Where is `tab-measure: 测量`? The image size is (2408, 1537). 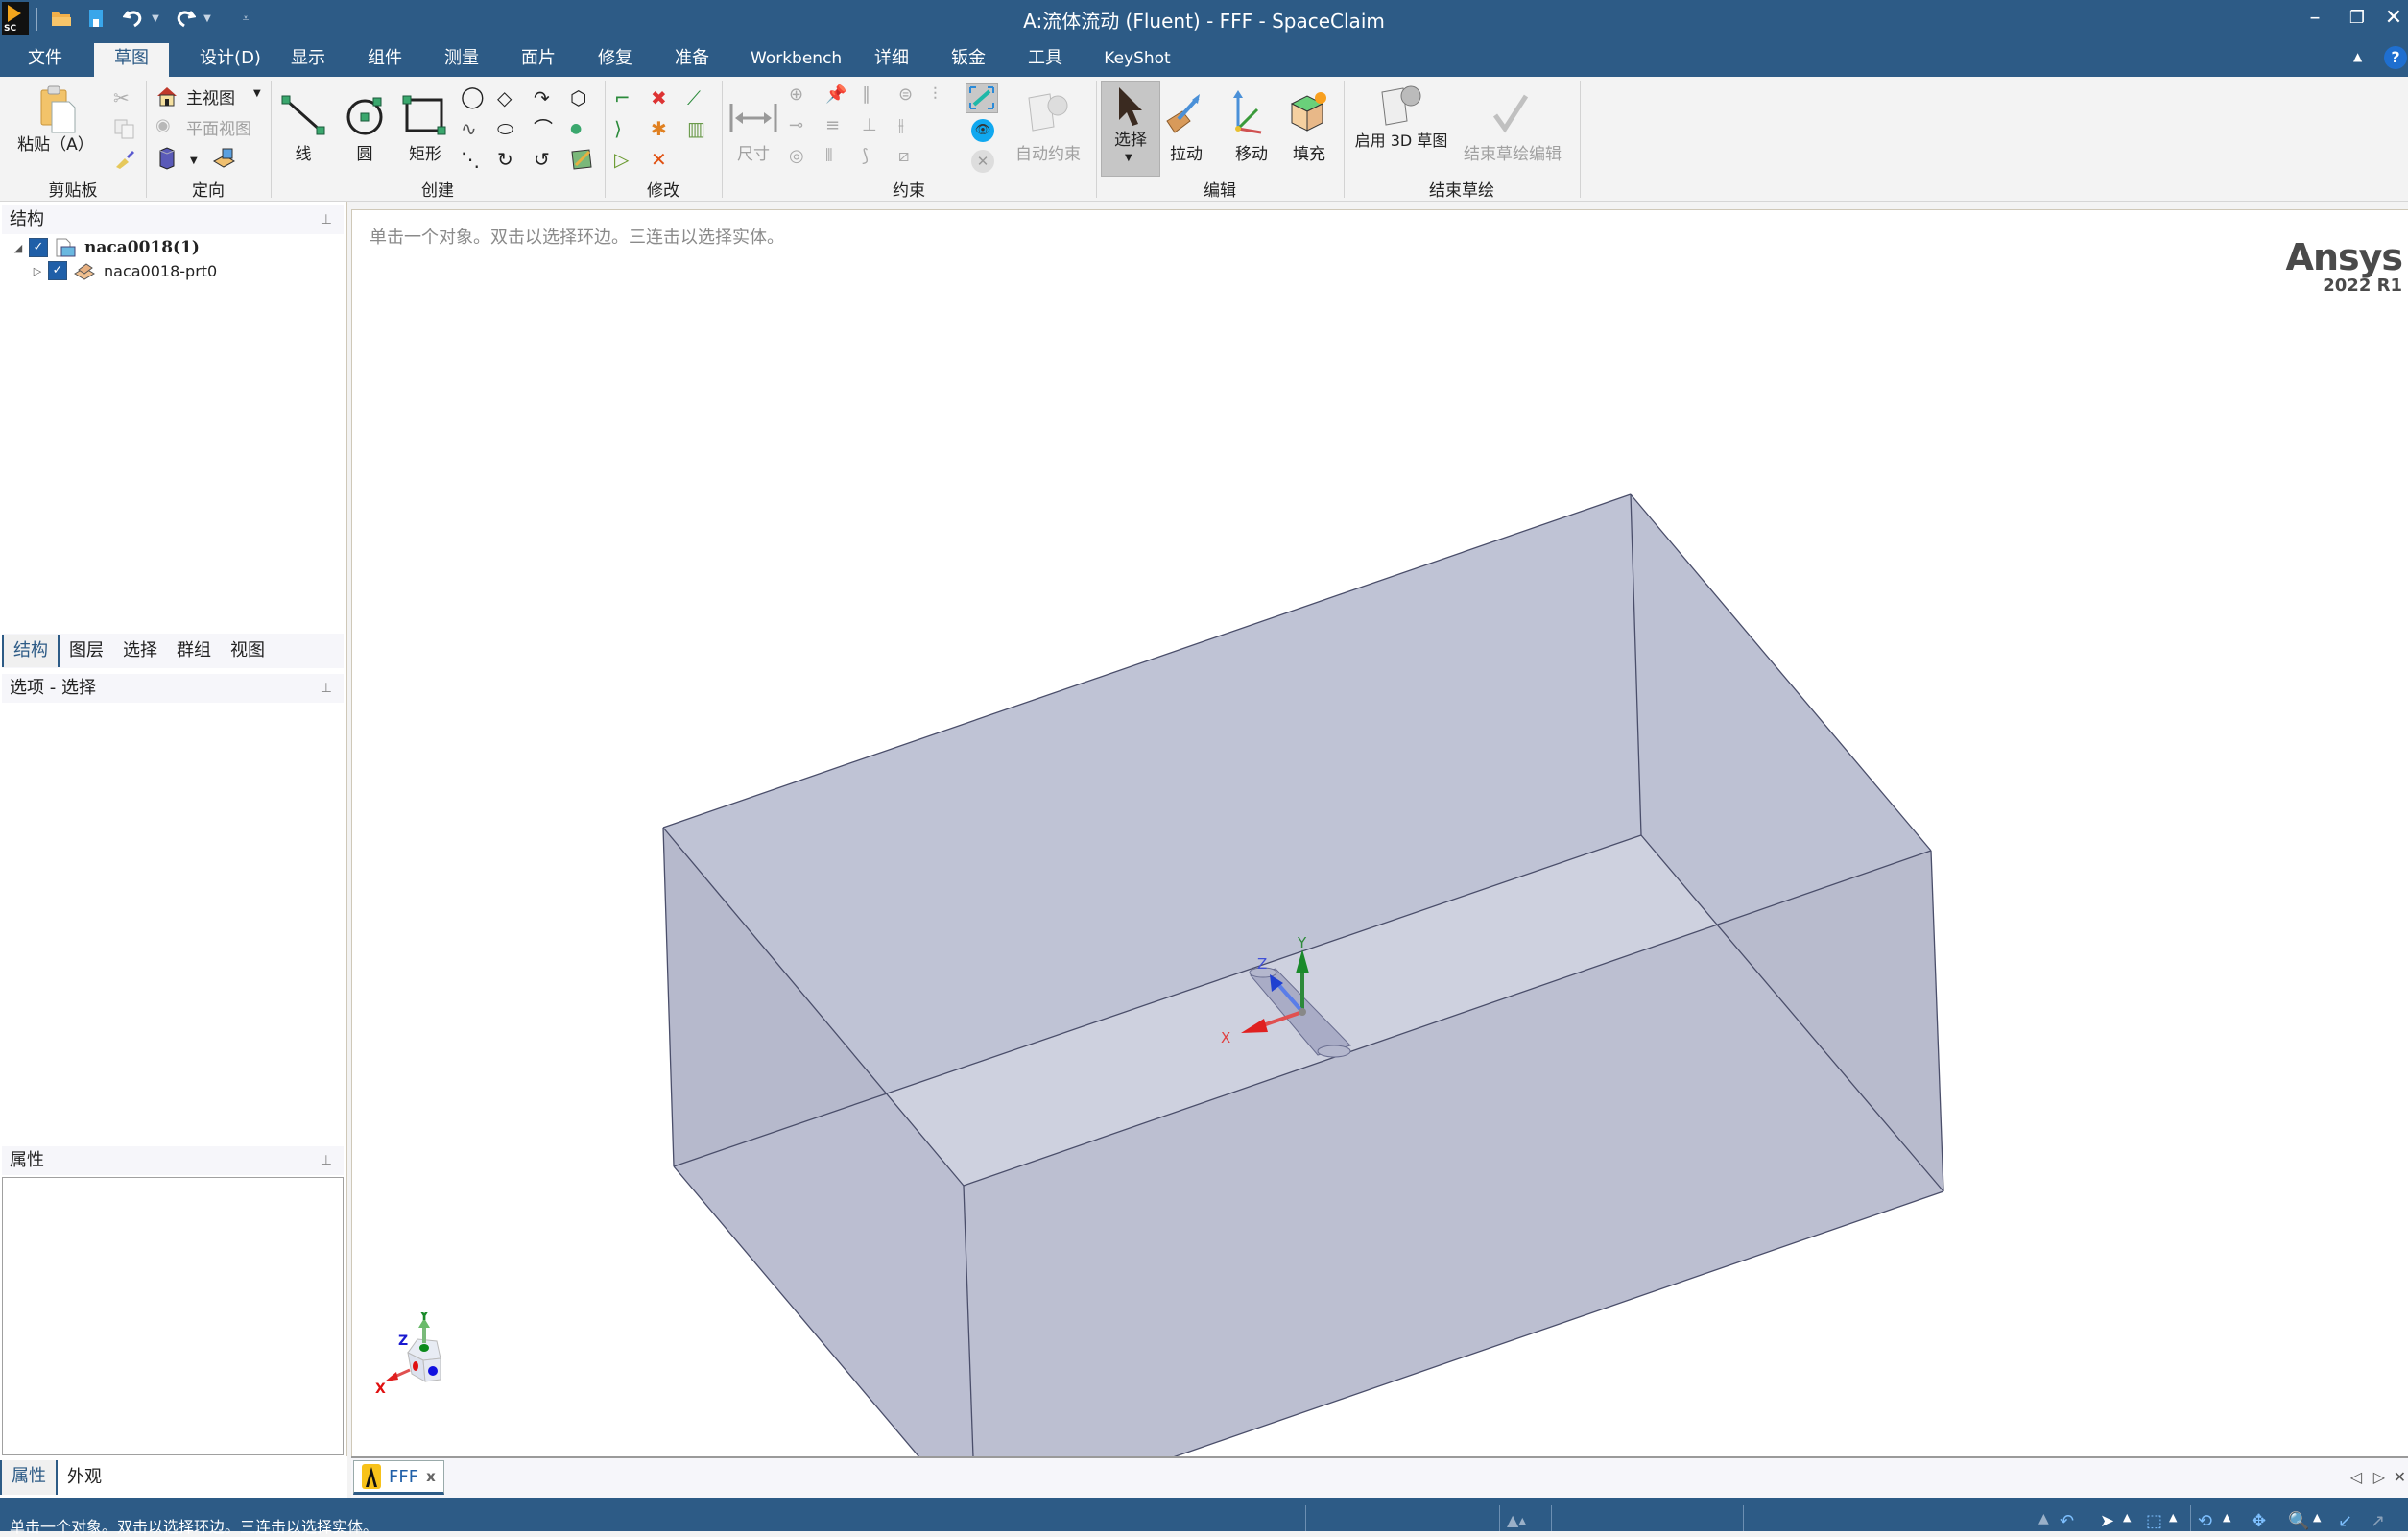 tab-measure: 测量 is located at coordinates (461, 60).